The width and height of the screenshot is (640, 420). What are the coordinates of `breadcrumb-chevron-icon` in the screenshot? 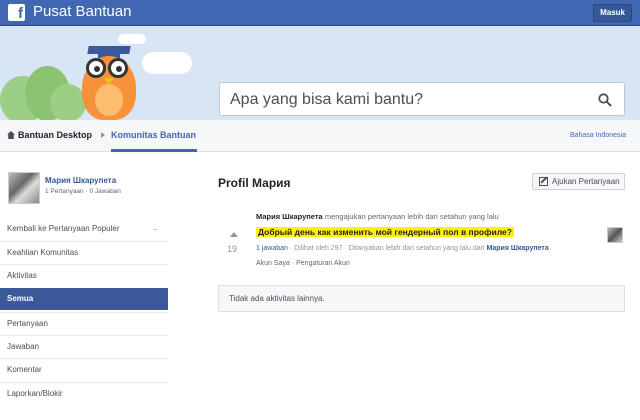 It's located at (103, 135).